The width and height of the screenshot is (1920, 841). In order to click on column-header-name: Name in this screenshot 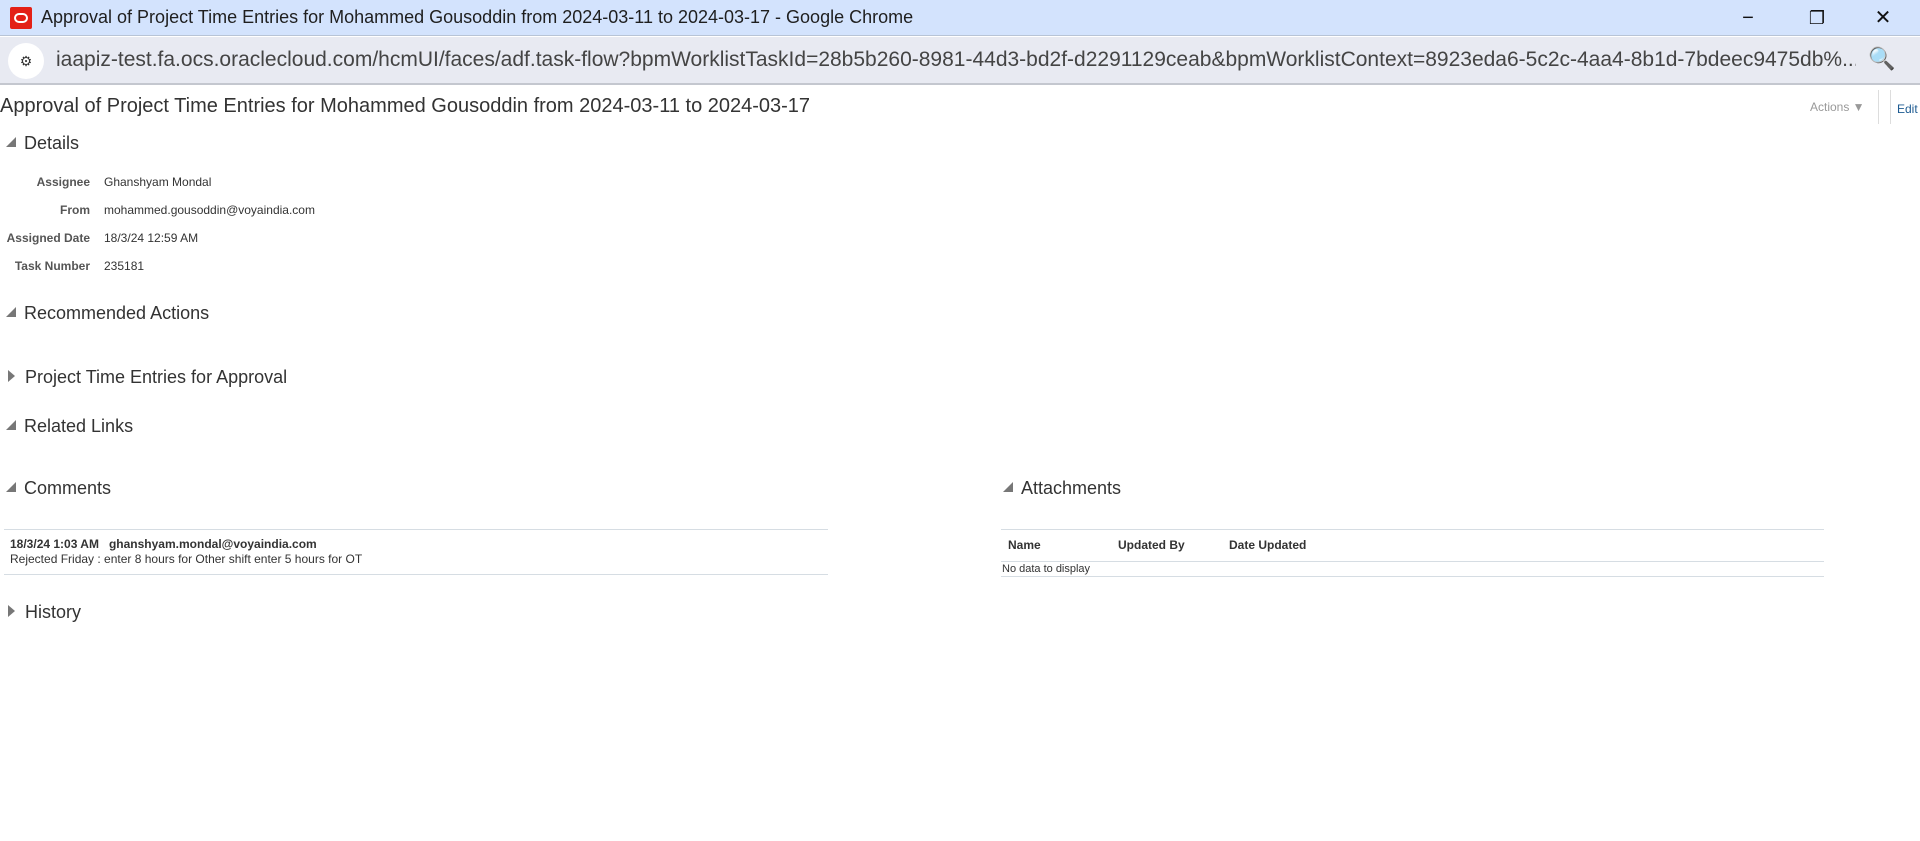, I will do `click(1024, 545)`.